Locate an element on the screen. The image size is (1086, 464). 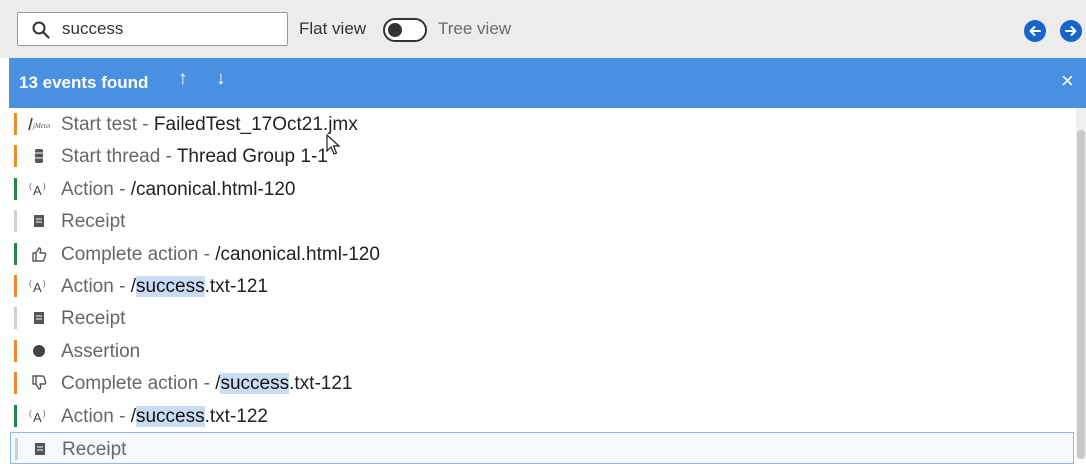
event-row: Complete action - /success.txt-121 is located at coordinates (542, 383).